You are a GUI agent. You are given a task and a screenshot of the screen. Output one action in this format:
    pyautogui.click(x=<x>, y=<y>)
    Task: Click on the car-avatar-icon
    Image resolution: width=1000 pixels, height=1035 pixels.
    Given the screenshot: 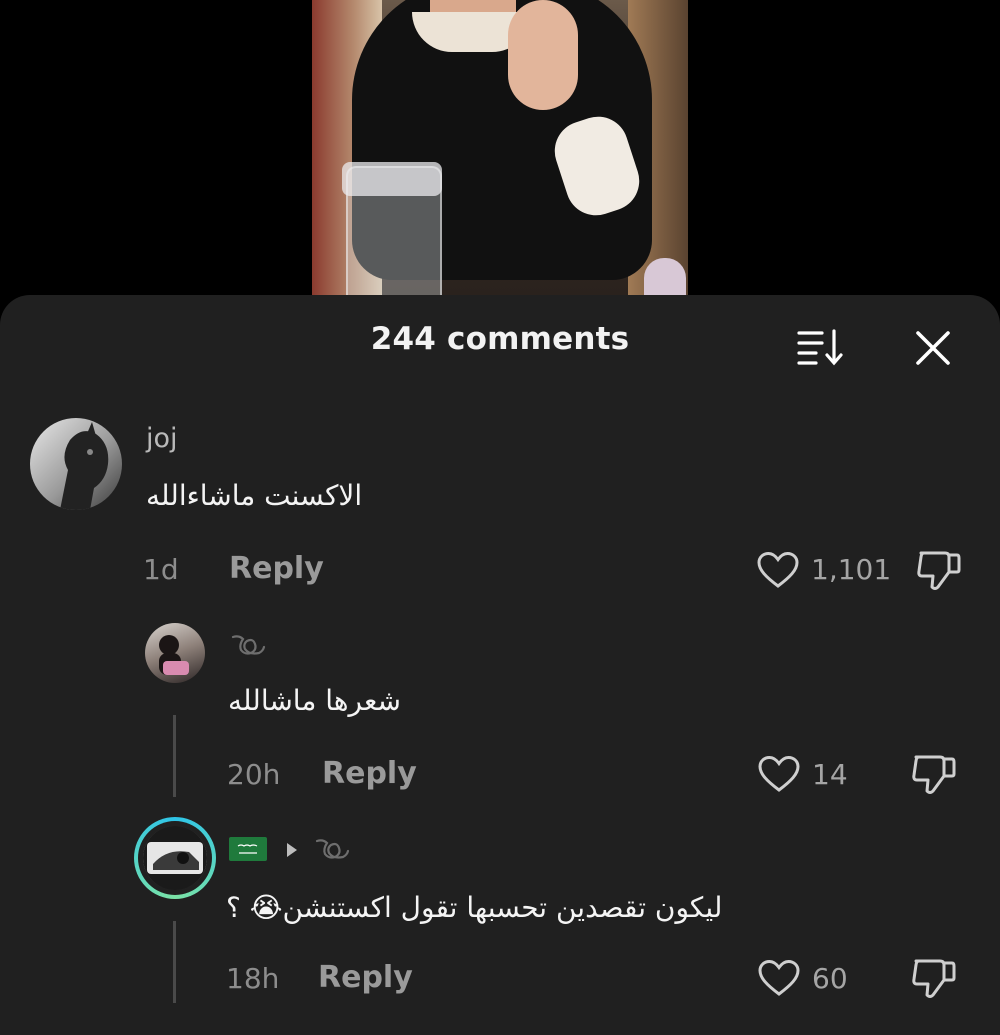 What is the action you would take?
    pyautogui.click(x=175, y=858)
    